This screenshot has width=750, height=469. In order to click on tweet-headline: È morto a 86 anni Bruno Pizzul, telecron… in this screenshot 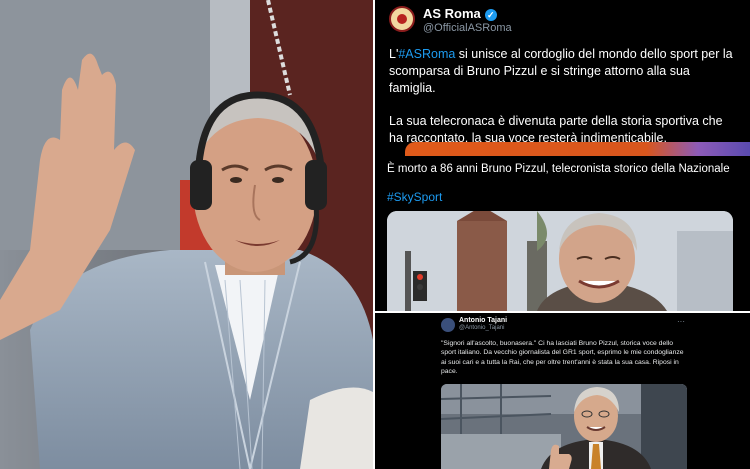, I will do `click(558, 169)`.